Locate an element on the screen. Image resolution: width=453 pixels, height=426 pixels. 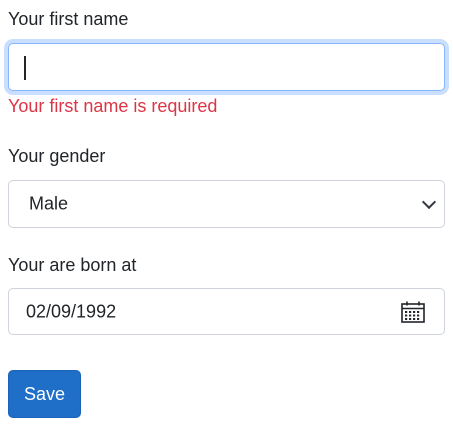
birth-date-value: 02/09/1992 is located at coordinates (71, 311).